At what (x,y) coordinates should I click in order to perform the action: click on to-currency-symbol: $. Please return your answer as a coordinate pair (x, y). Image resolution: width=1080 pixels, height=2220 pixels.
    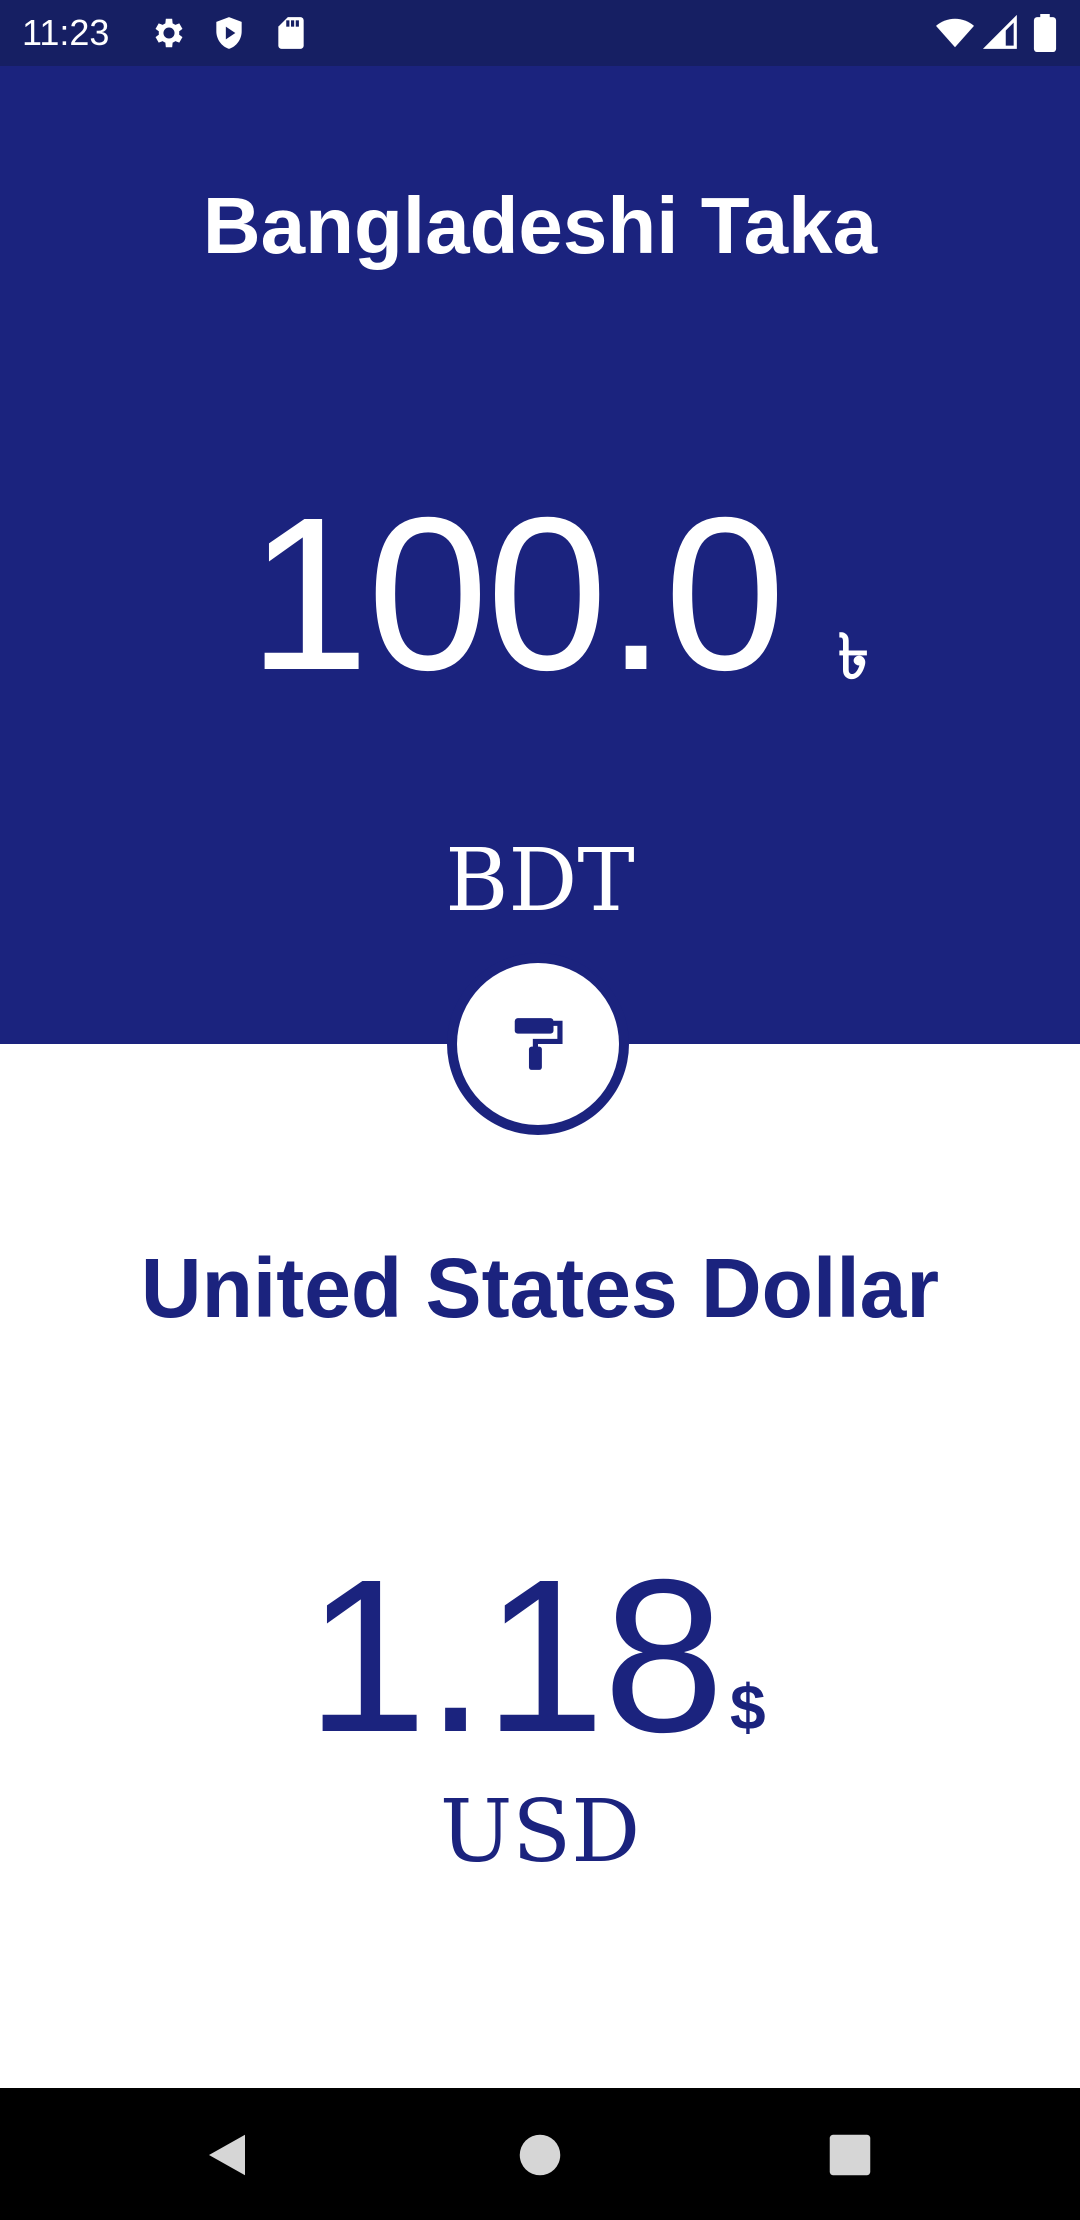
    Looking at the image, I should click on (748, 1707).